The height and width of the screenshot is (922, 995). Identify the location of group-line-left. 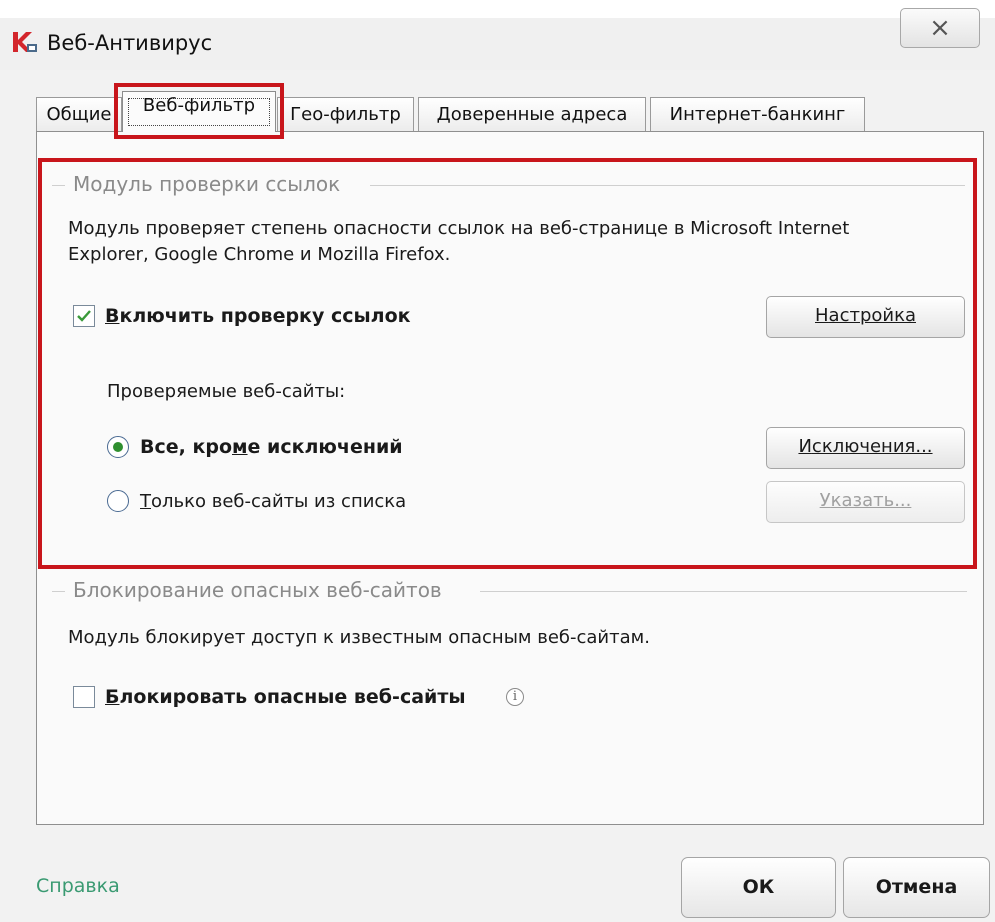
(58, 591).